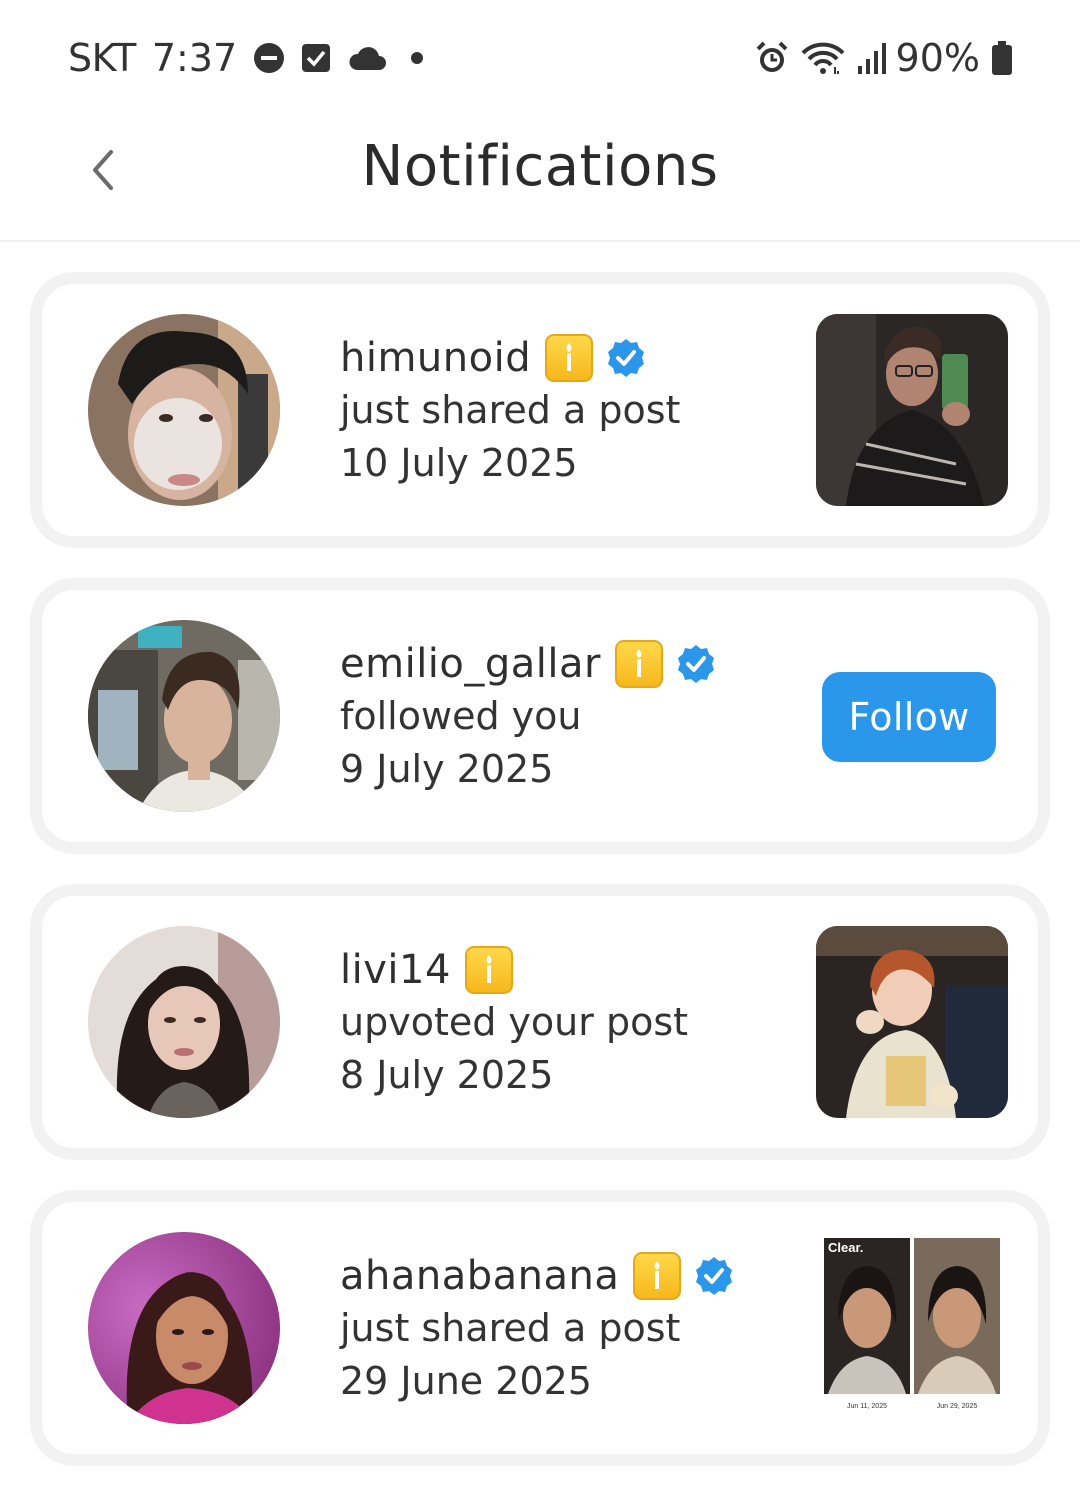 This screenshot has height=1494, width=1080. I want to click on notification-text: emilio_gallar followed you 9 July 2025, so click(570, 716).